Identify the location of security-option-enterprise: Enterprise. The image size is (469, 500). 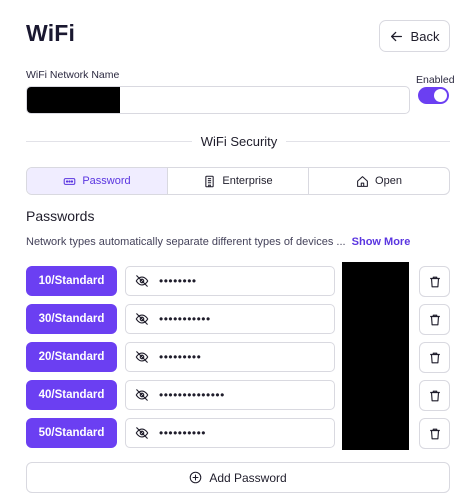
(238, 181).